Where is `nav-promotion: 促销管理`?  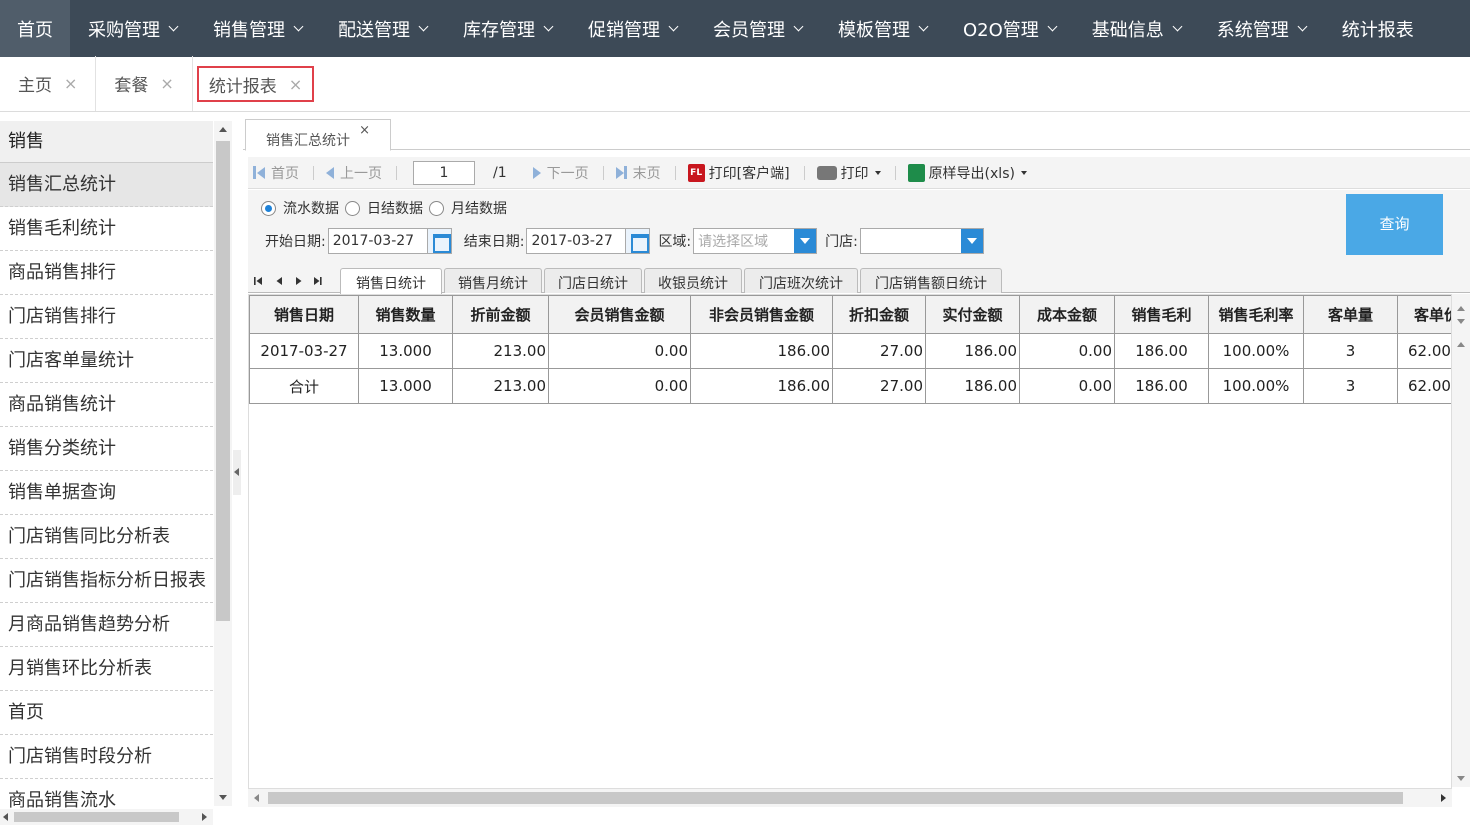
nav-promotion: 促销管理 is located at coordinates (632, 28).